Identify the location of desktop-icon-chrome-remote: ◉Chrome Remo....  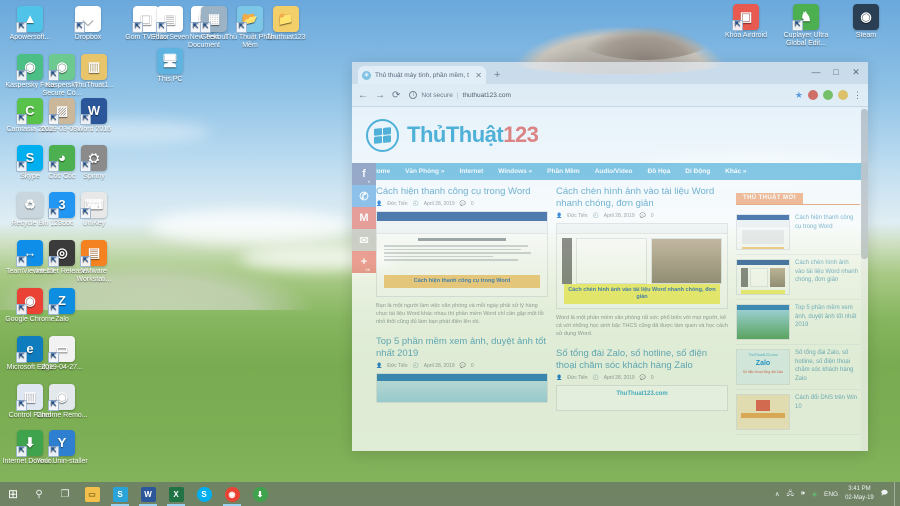
(62, 402).